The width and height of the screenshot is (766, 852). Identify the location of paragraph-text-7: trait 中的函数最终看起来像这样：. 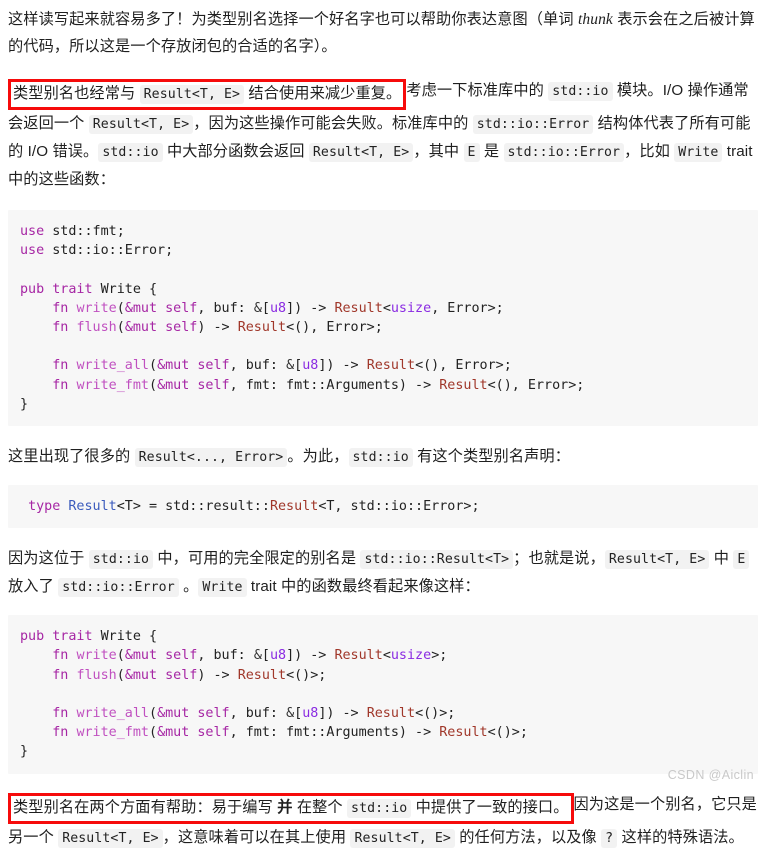
(363, 587).